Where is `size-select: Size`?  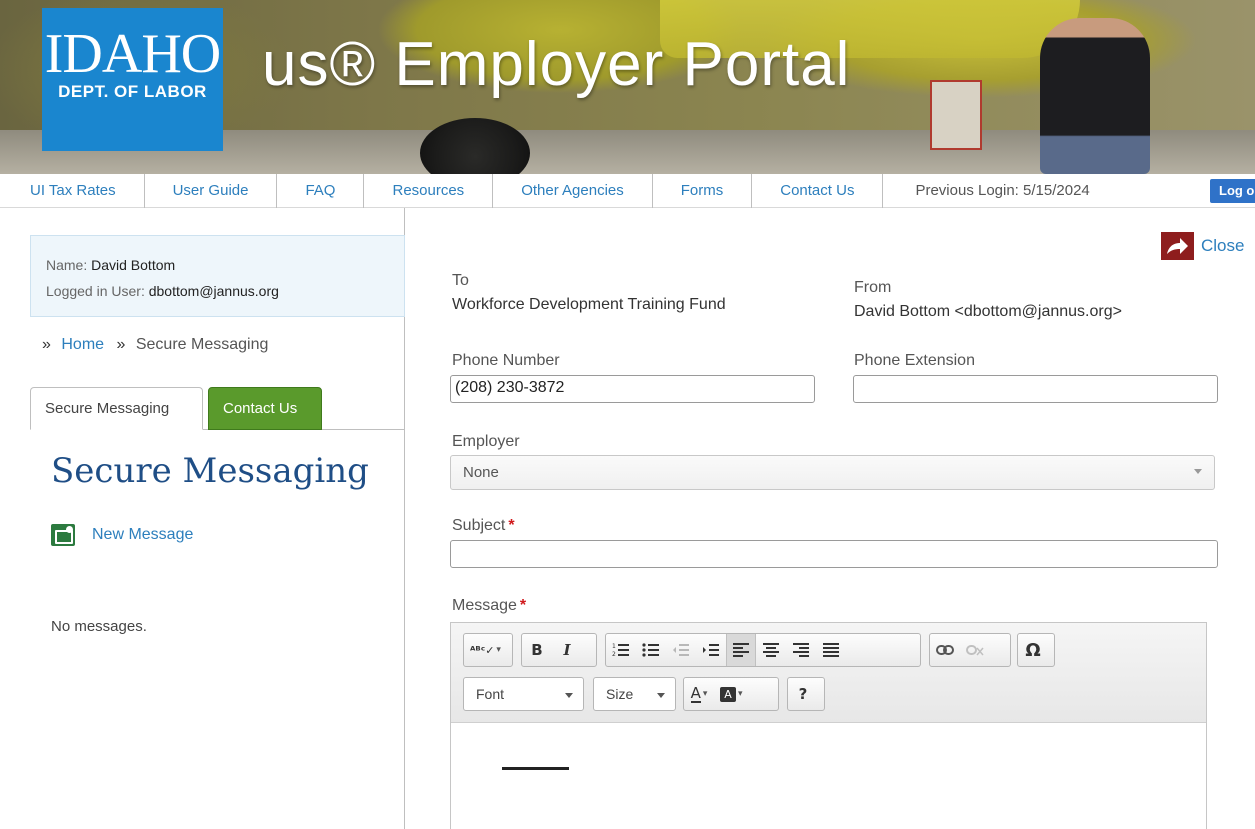
size-select: Size is located at coordinates (634, 694).